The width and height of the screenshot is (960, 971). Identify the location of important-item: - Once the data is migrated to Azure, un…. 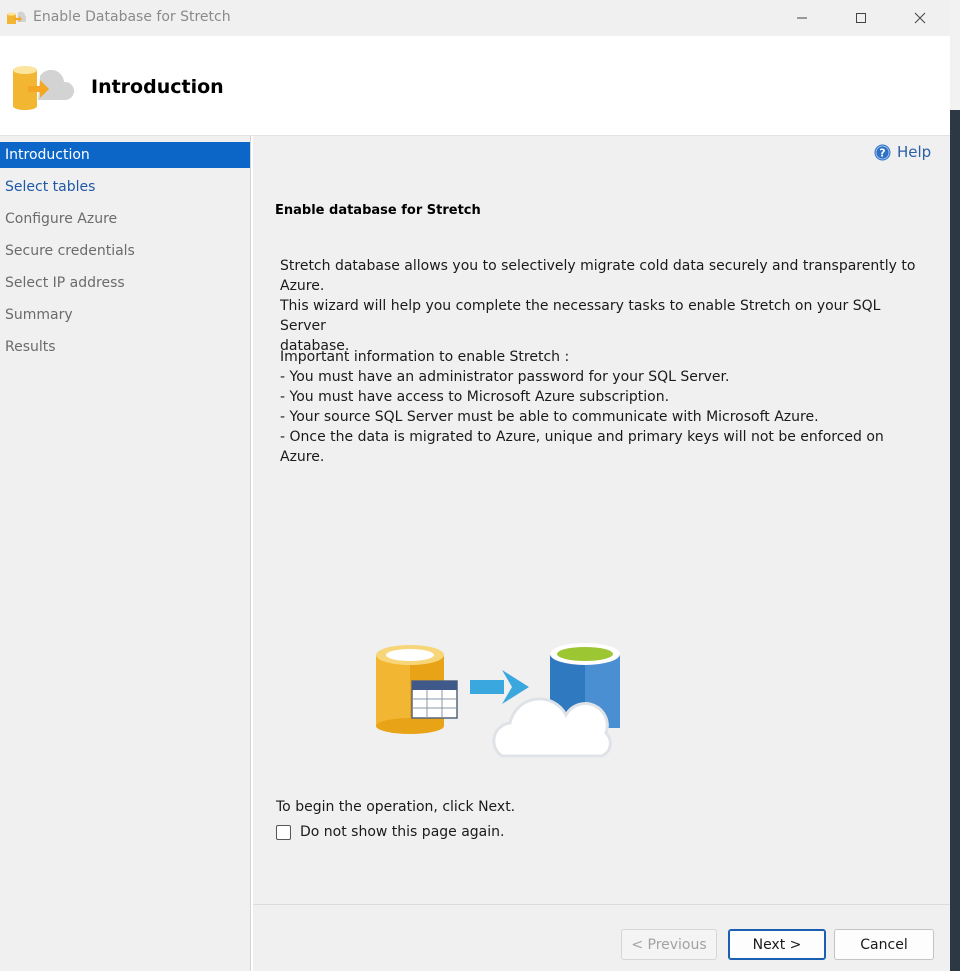
(582, 447).